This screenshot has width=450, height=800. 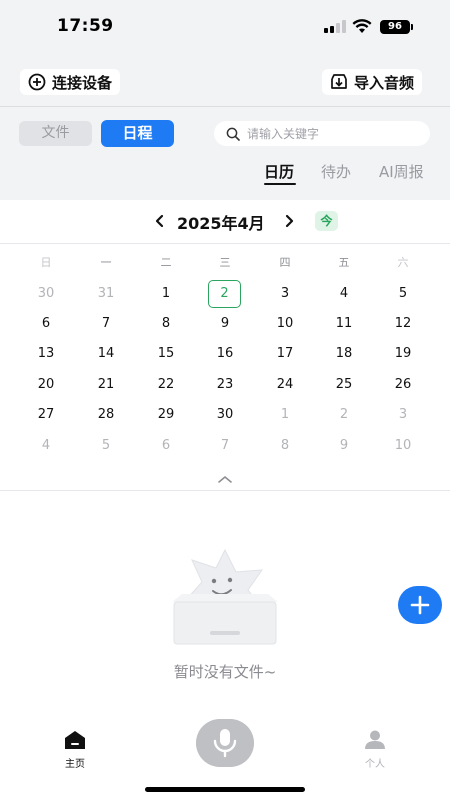 I want to click on calendar-day: 31, so click(x=106, y=294).